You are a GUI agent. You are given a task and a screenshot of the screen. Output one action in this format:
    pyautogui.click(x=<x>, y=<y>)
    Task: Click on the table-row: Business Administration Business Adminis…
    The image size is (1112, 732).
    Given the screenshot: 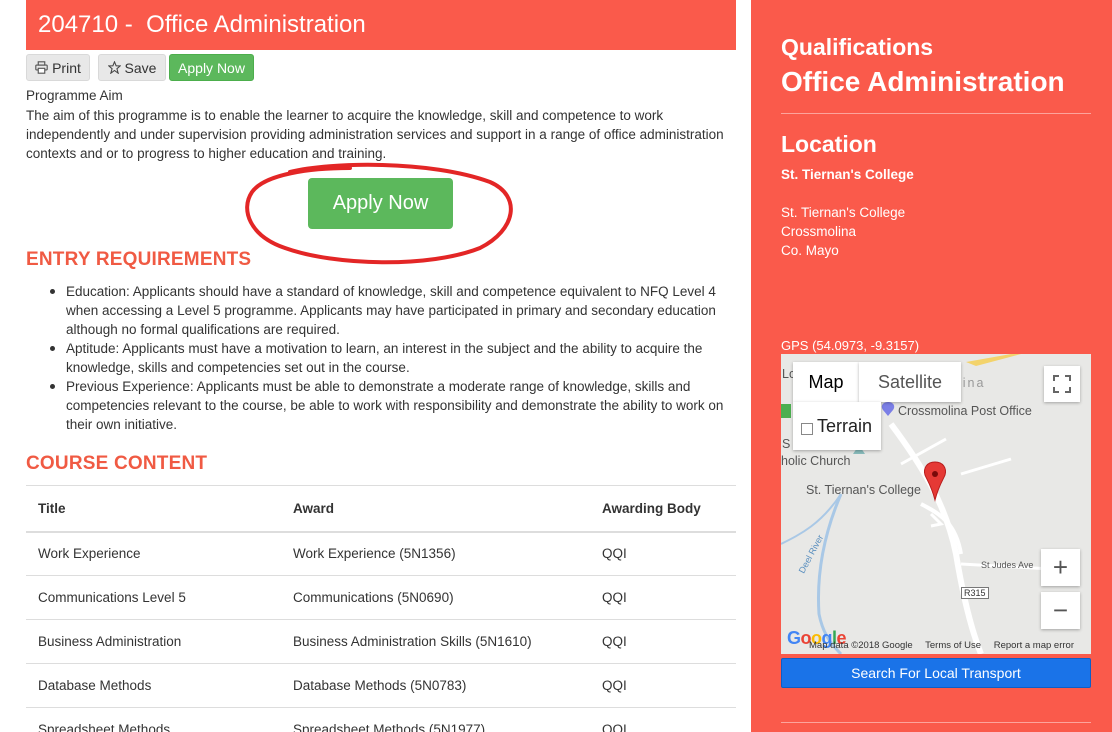 What is the action you would take?
    pyautogui.click(x=381, y=641)
    